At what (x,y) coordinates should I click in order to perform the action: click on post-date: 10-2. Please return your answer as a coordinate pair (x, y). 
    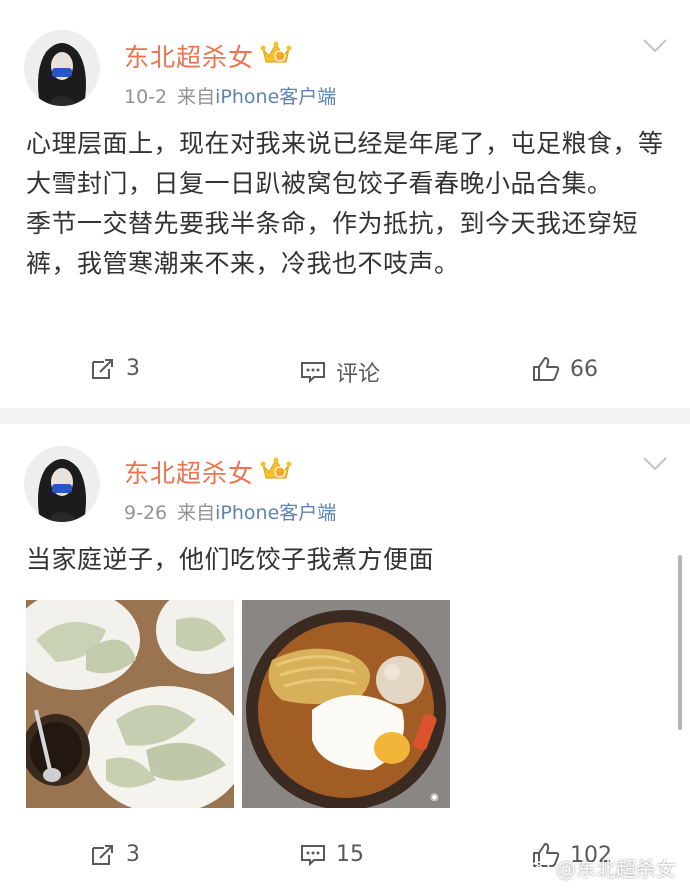
    Looking at the image, I should click on (146, 97).